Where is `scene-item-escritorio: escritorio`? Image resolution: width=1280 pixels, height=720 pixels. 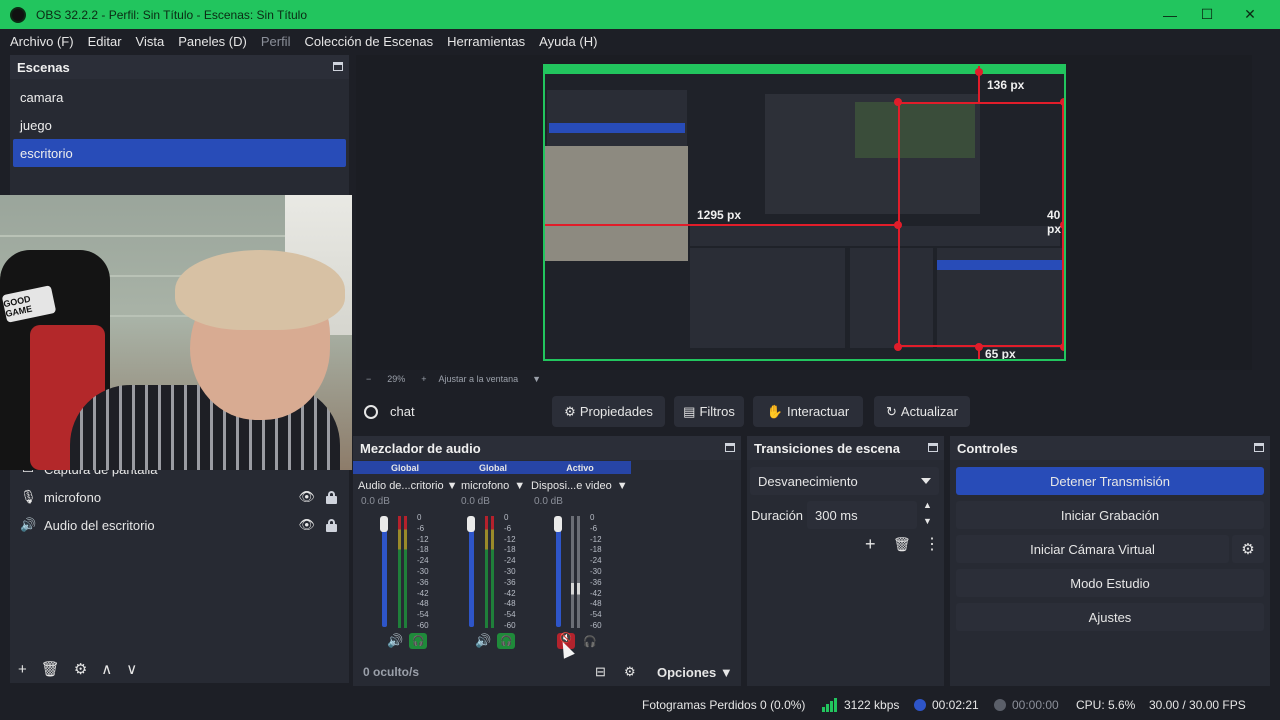 scene-item-escritorio: escritorio is located at coordinates (179, 153).